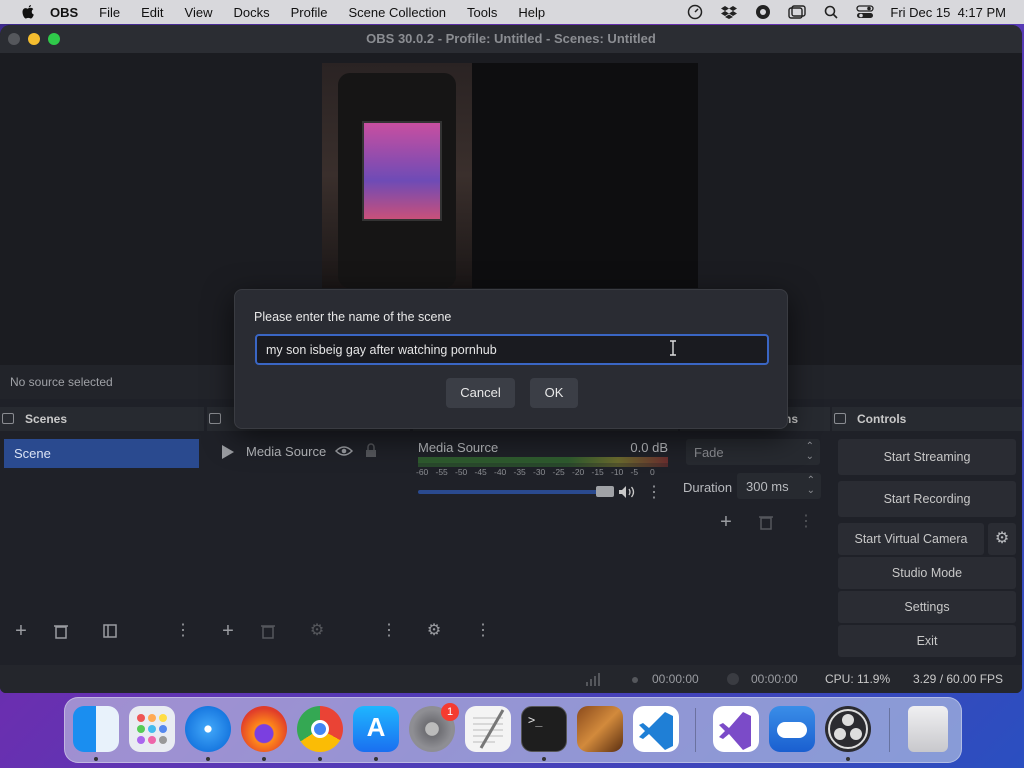 Image resolution: width=1024 pixels, height=768 pixels. I want to click on menu-tools: Tools, so click(482, 12).